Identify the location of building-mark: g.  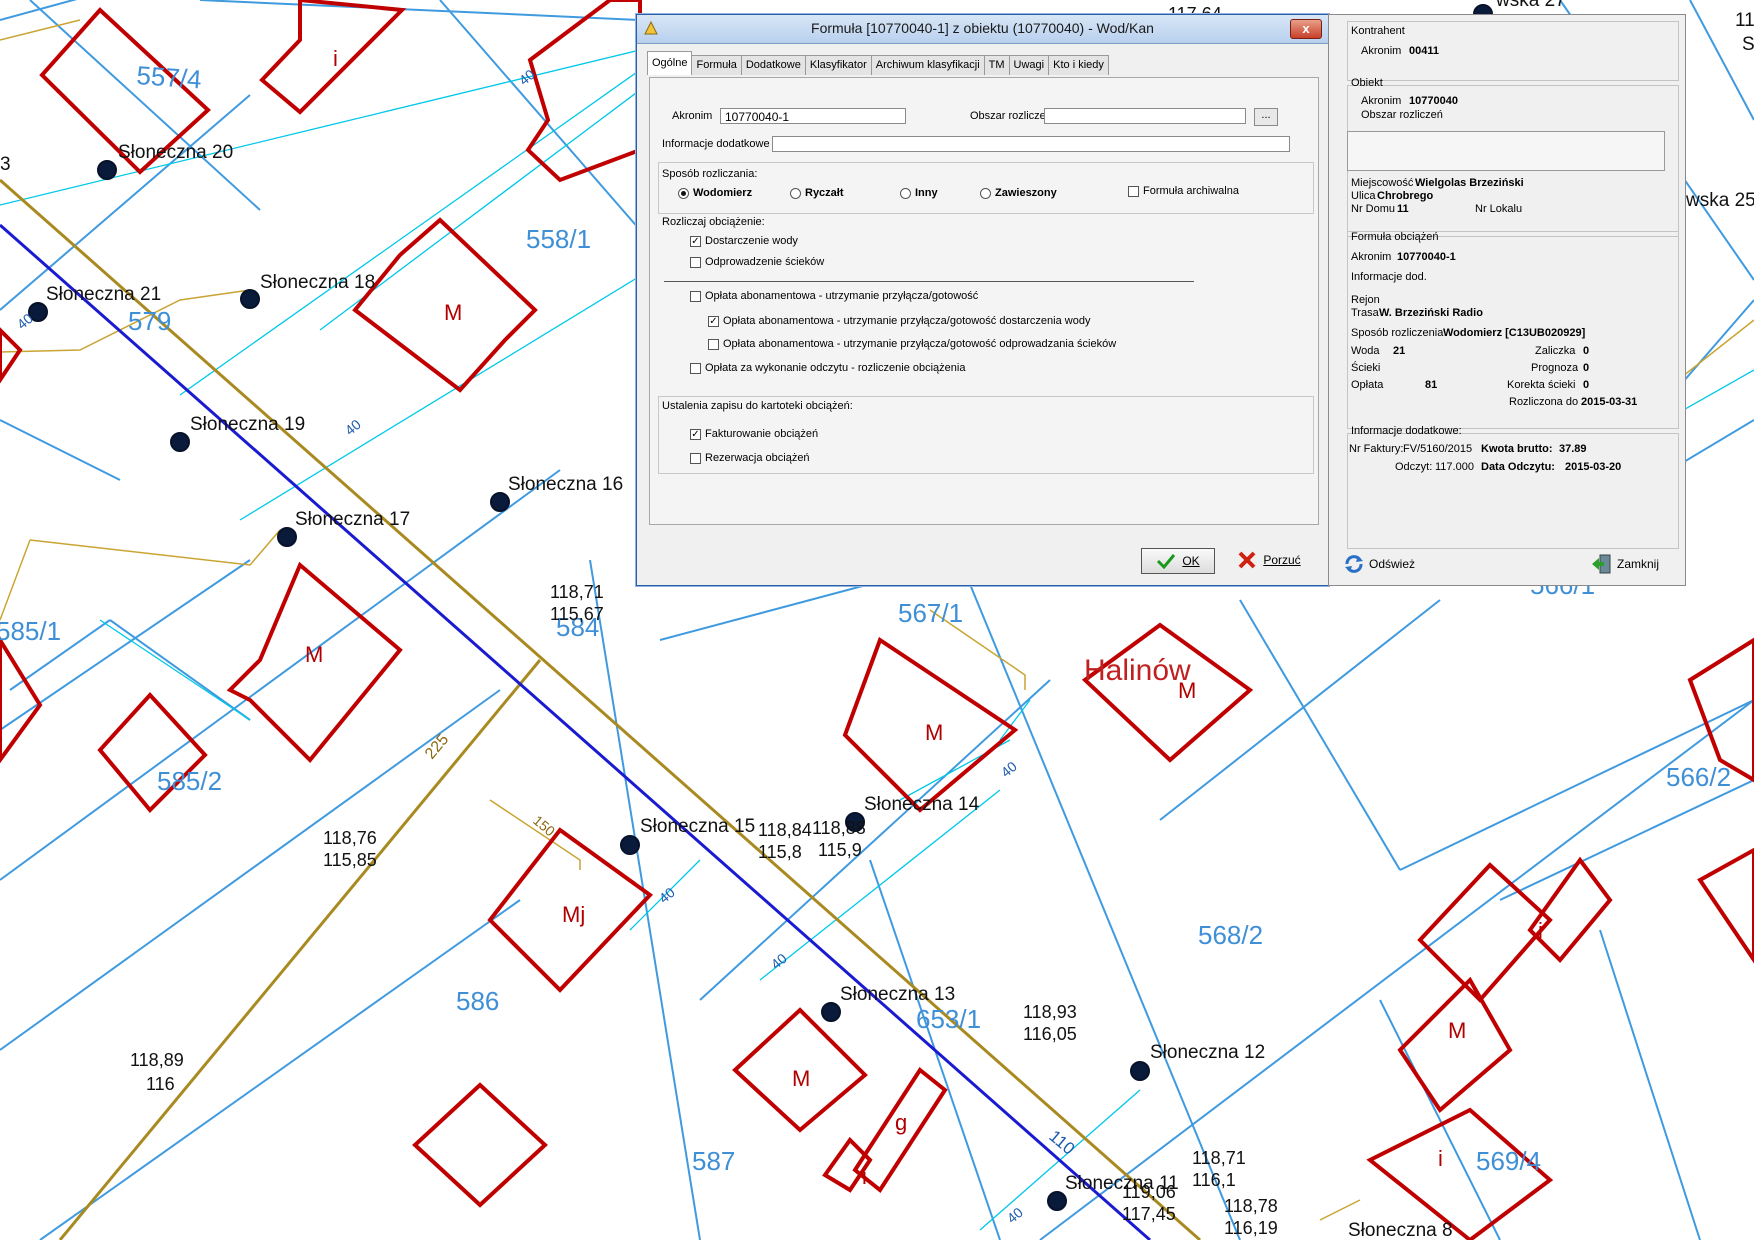
(901, 1122).